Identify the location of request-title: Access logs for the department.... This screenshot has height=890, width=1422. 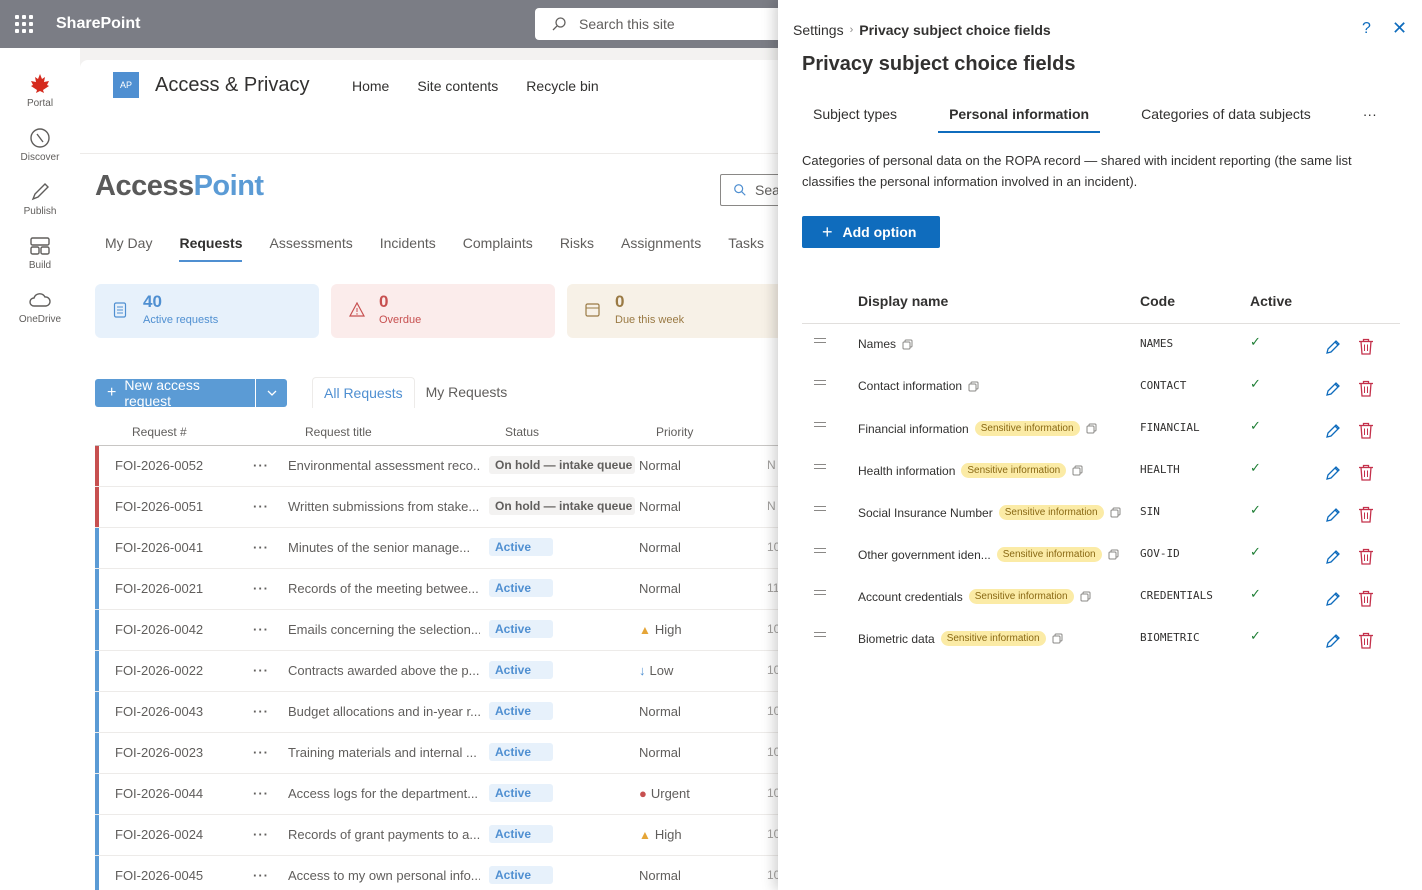
(384, 793).